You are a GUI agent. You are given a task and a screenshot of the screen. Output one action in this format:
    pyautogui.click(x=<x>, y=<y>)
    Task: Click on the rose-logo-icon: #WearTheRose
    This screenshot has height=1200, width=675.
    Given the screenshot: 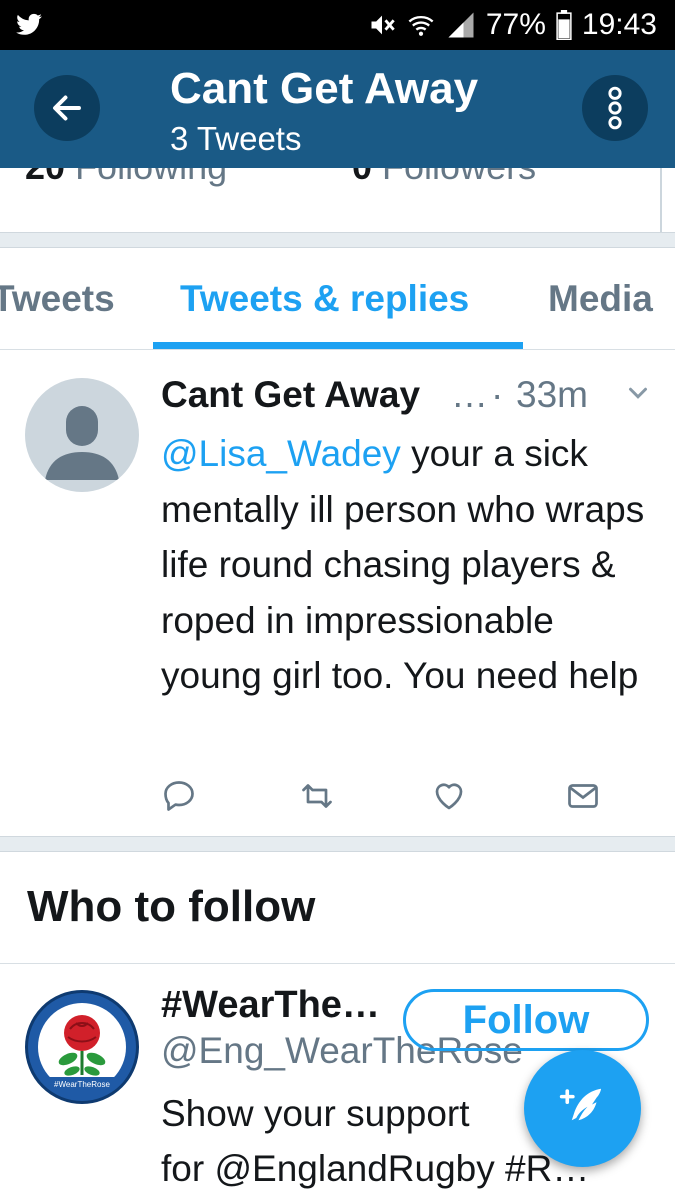 What is the action you would take?
    pyautogui.click(x=82, y=1047)
    